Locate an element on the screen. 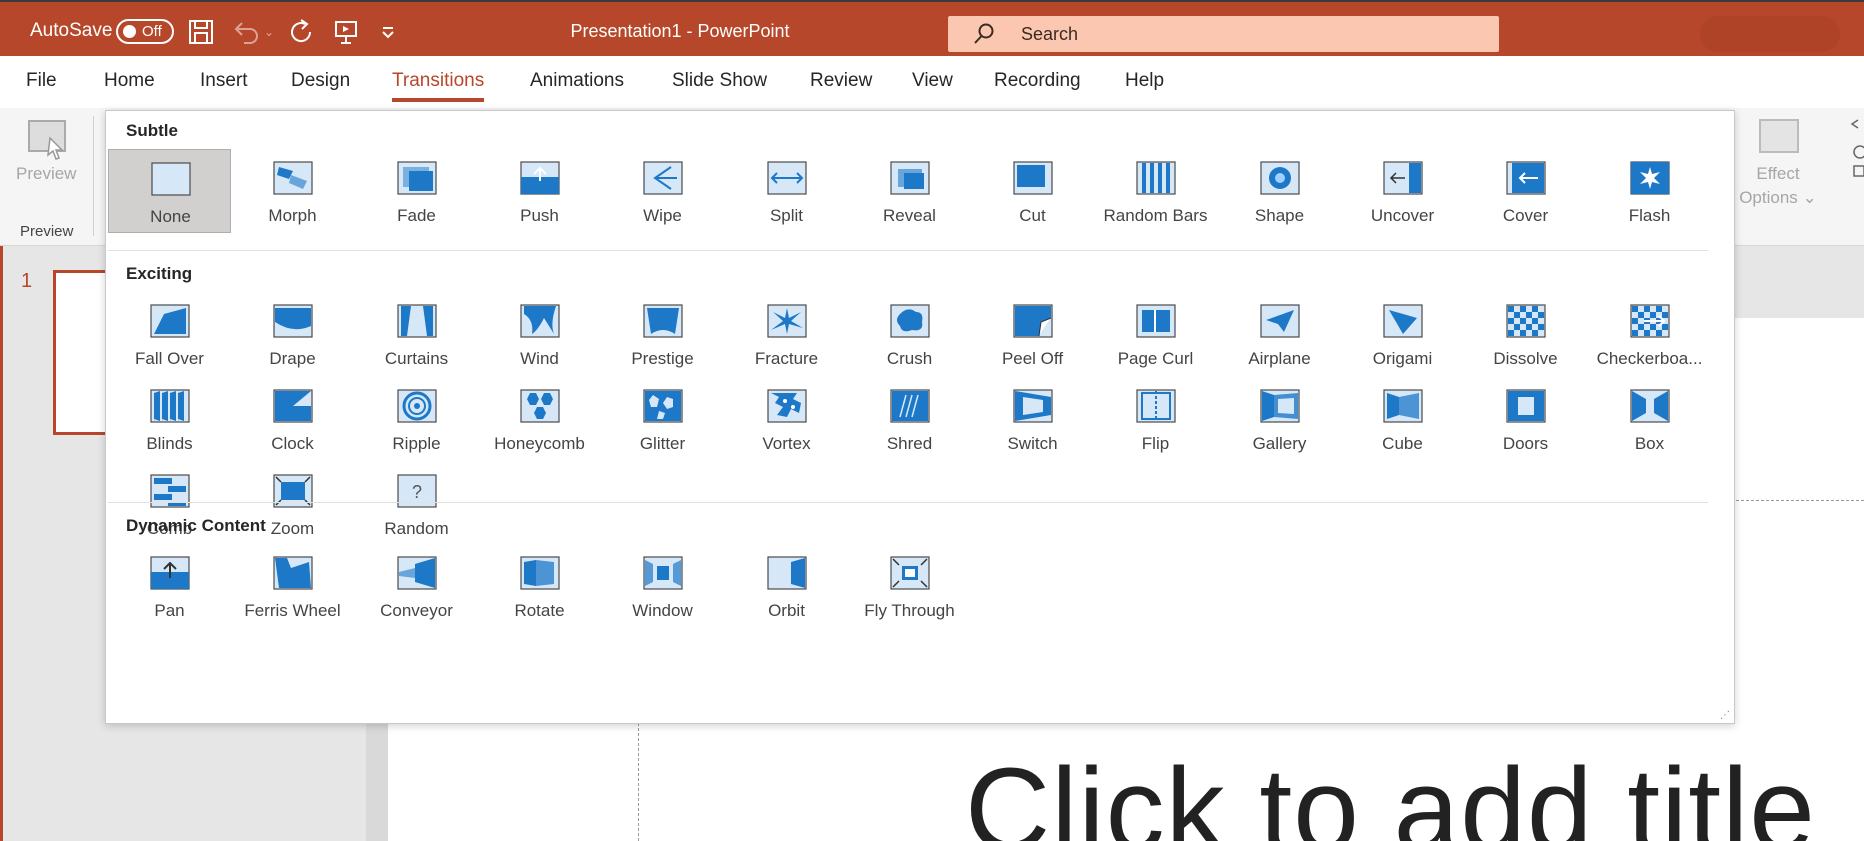  transition-blinds: Blinds is located at coordinates (169, 419).